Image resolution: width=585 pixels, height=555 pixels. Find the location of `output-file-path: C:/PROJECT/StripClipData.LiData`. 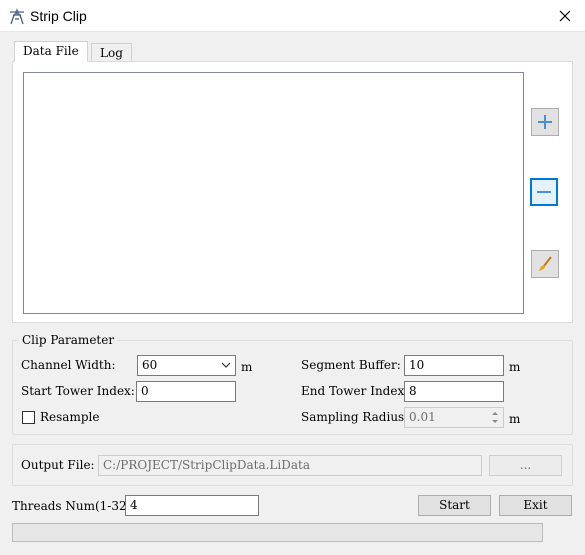

output-file-path: C:/PROJECT/StripClipData.LiData is located at coordinates (290, 465).